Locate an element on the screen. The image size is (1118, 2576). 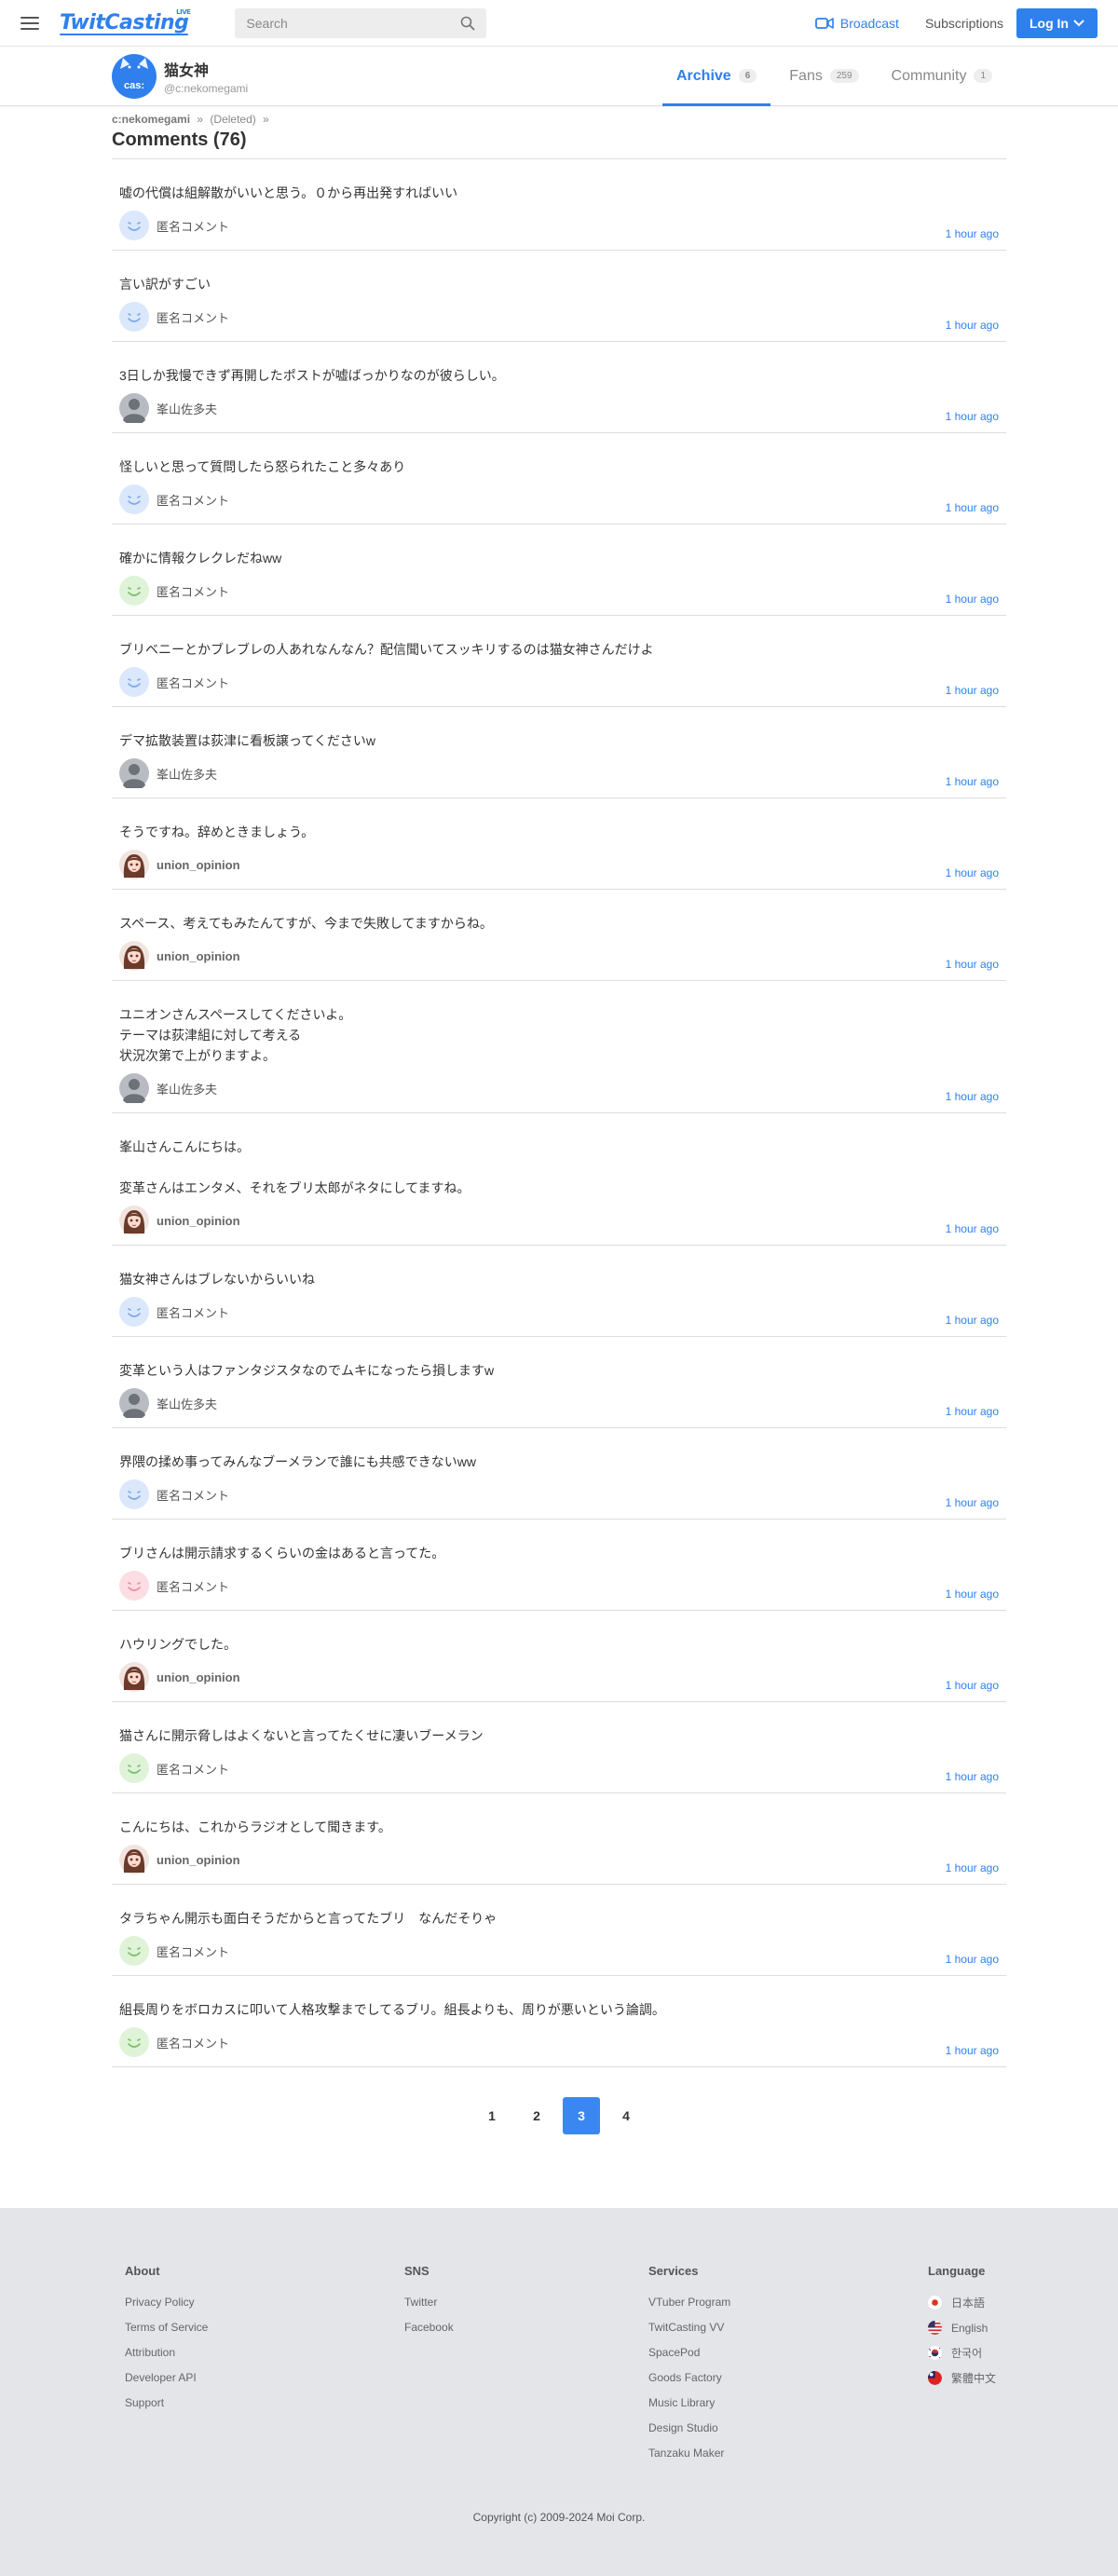
footer-column-title: Language is located at coordinates (957, 2271).